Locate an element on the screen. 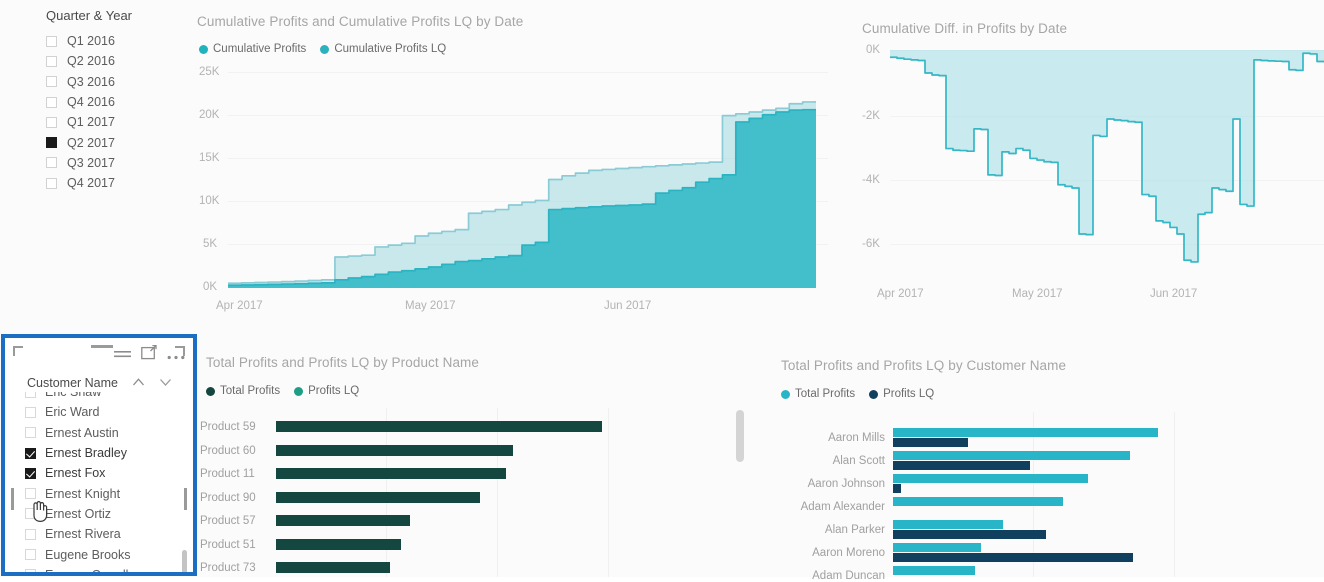  category-label: Product 59 is located at coordinates (228, 427).